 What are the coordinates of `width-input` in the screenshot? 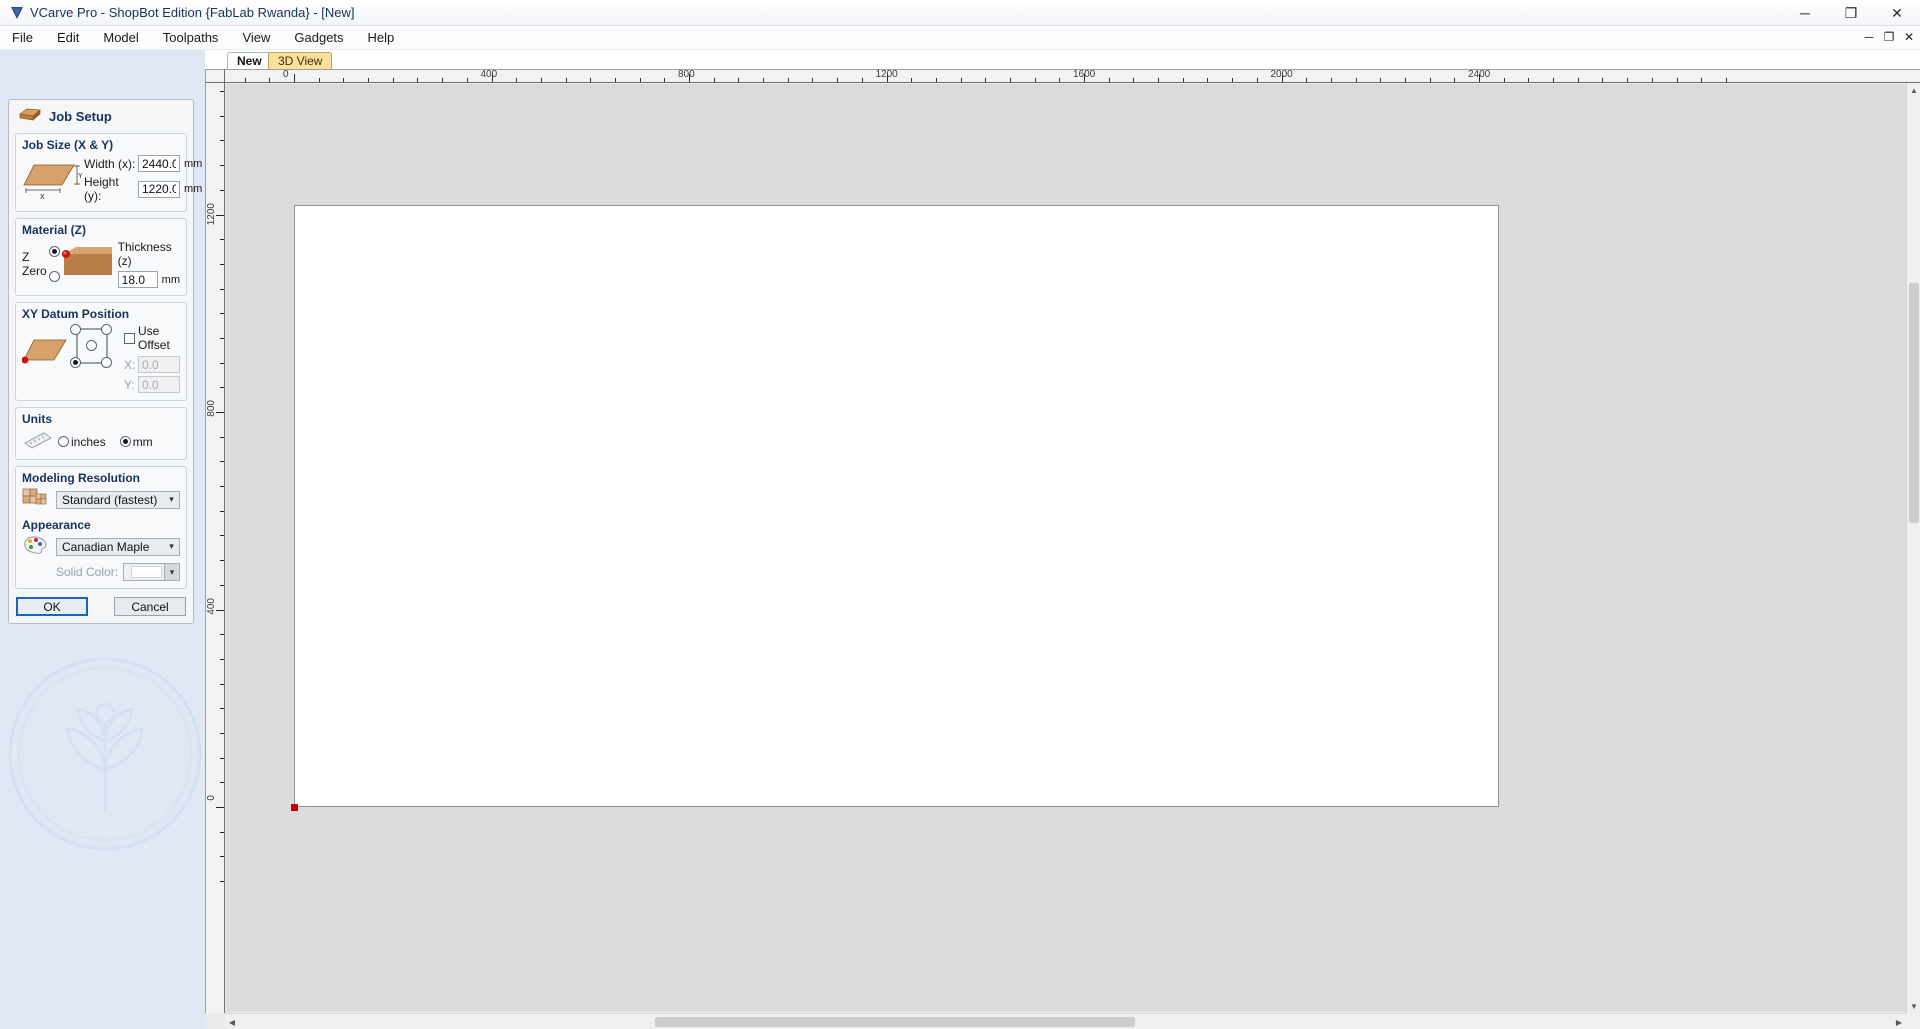 It's located at (159, 163).